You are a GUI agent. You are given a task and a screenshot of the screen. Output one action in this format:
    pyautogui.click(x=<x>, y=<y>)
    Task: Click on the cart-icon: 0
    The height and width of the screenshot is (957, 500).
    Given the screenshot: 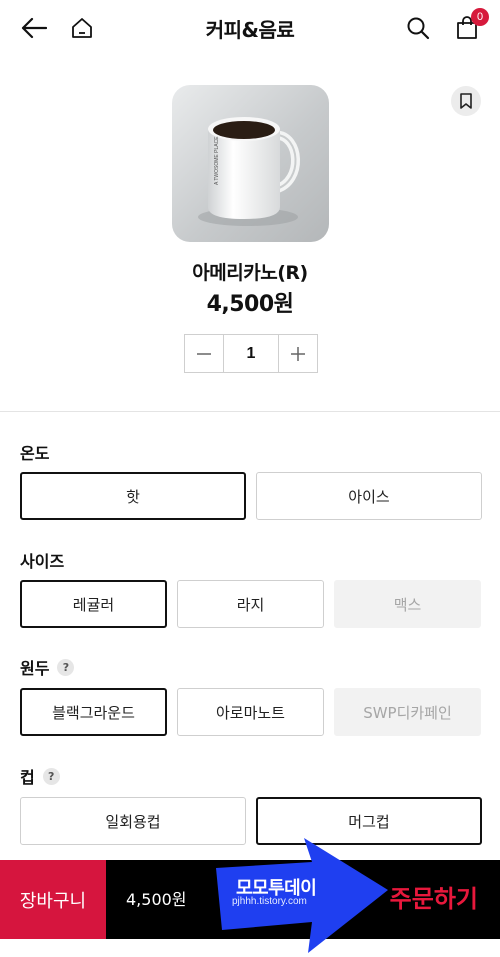 What is the action you would take?
    pyautogui.click(x=469, y=27)
    